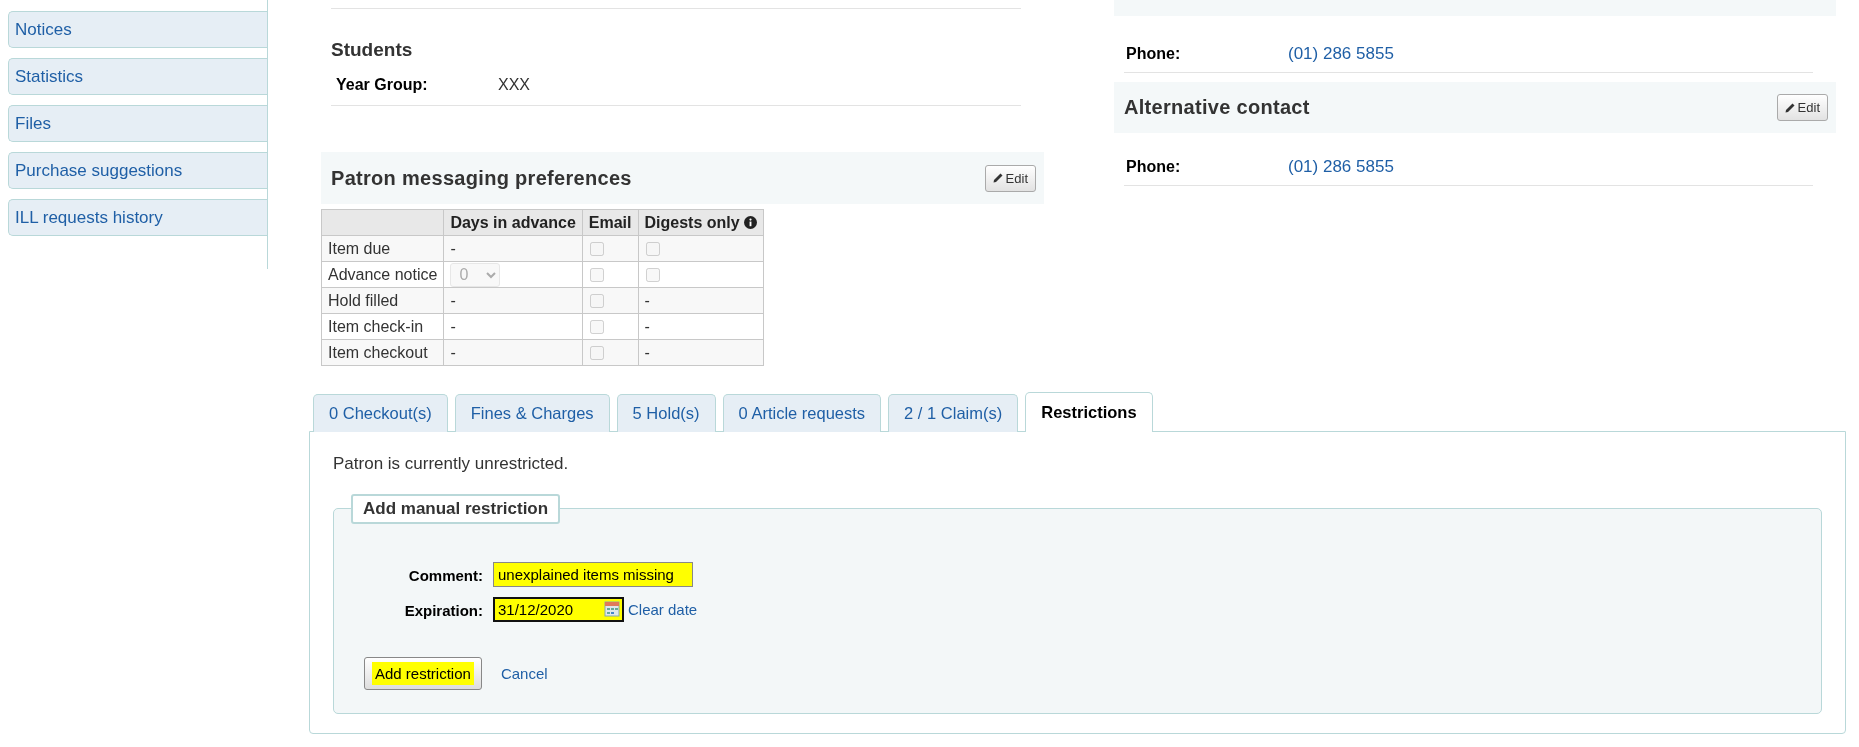  What do you see at coordinates (953, 413) in the screenshot?
I see `tab: 2 / 1 Claim(s)` at bounding box center [953, 413].